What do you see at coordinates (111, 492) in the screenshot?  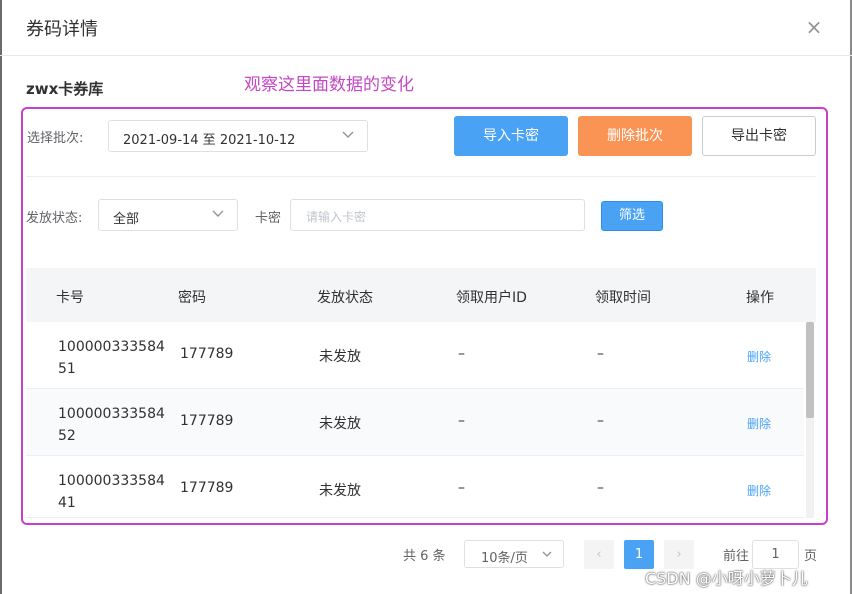 I see `card-number: 100000333584 41` at bounding box center [111, 492].